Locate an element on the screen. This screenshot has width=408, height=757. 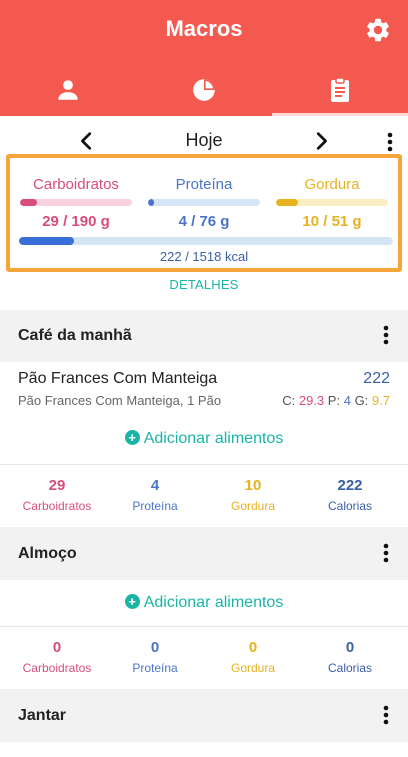
add-food-row-breakfast: + Adicionar alimentos is located at coordinates (204, 441).